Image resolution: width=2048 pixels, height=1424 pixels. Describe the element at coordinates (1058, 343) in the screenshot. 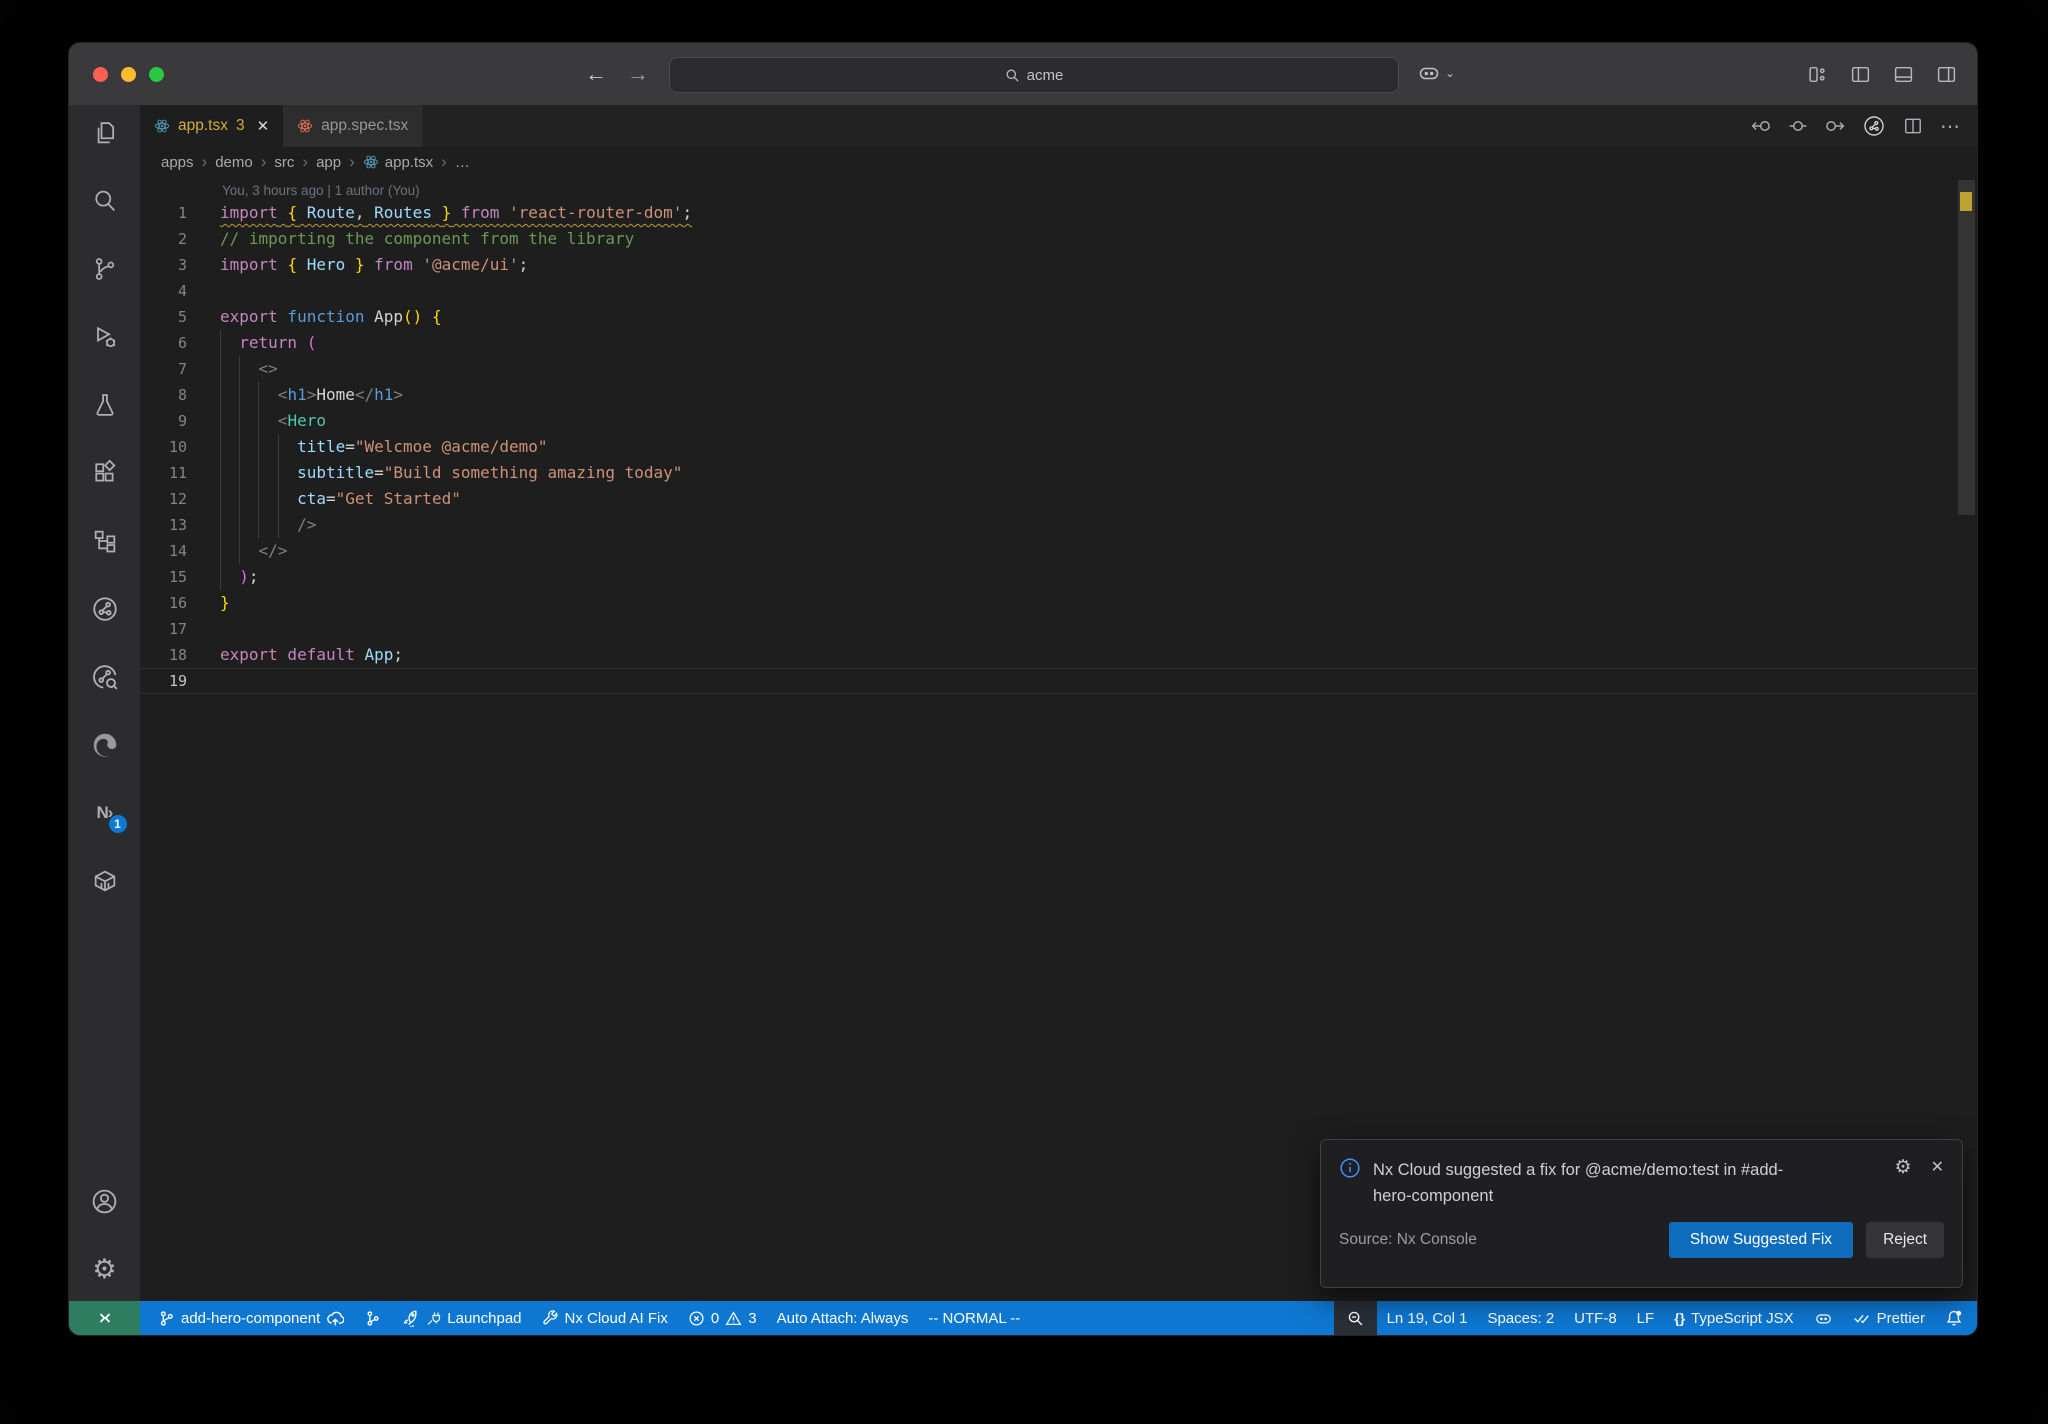

I see `code-line: 6 return (` at that location.